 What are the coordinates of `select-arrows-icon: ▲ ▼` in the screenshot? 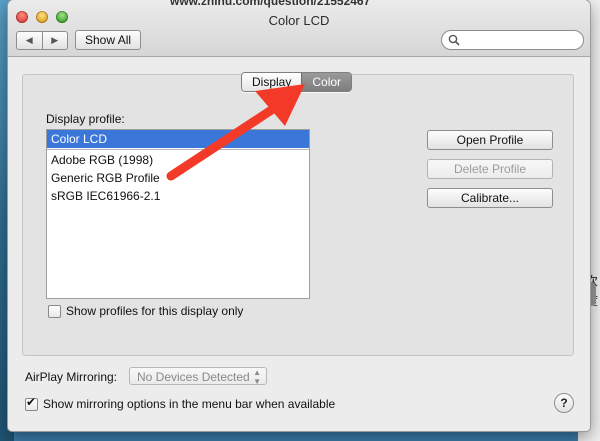 It's located at (257, 377).